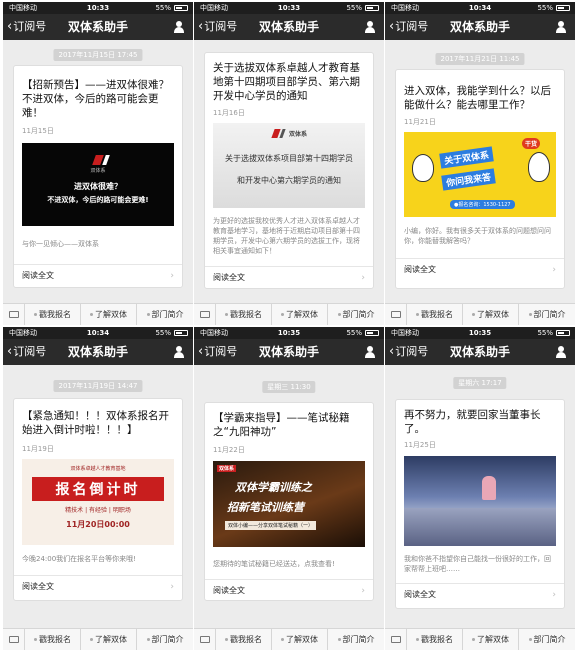  What do you see at coordinates (98, 55) in the screenshot?
I see `message-timestamp: 2017年11月15日 17:45` at bounding box center [98, 55].